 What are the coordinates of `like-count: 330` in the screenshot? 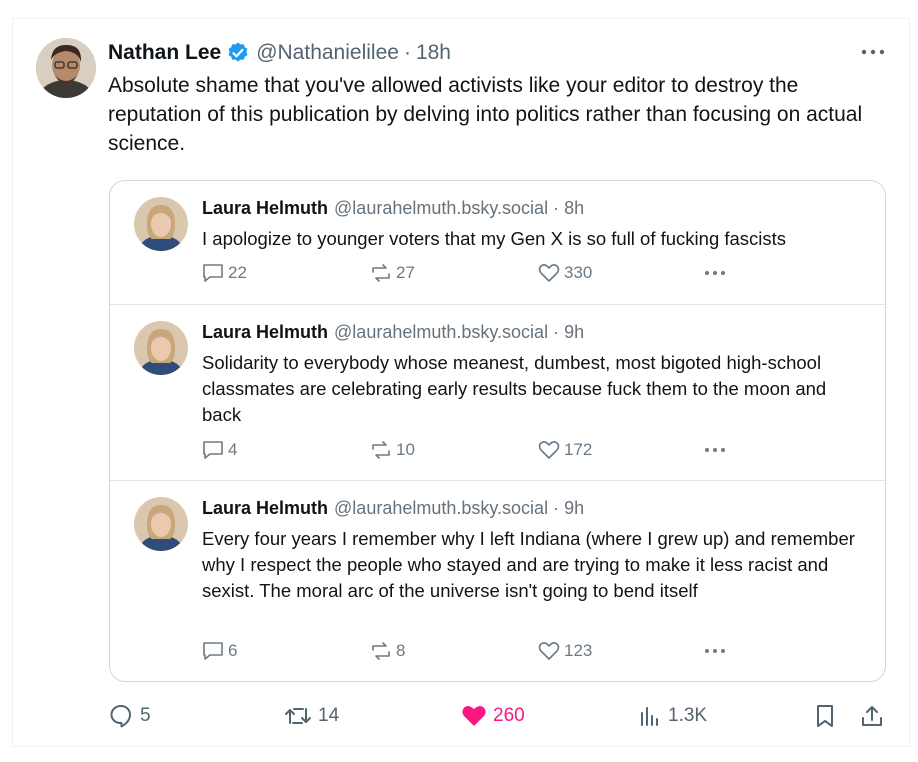 It's located at (578, 272).